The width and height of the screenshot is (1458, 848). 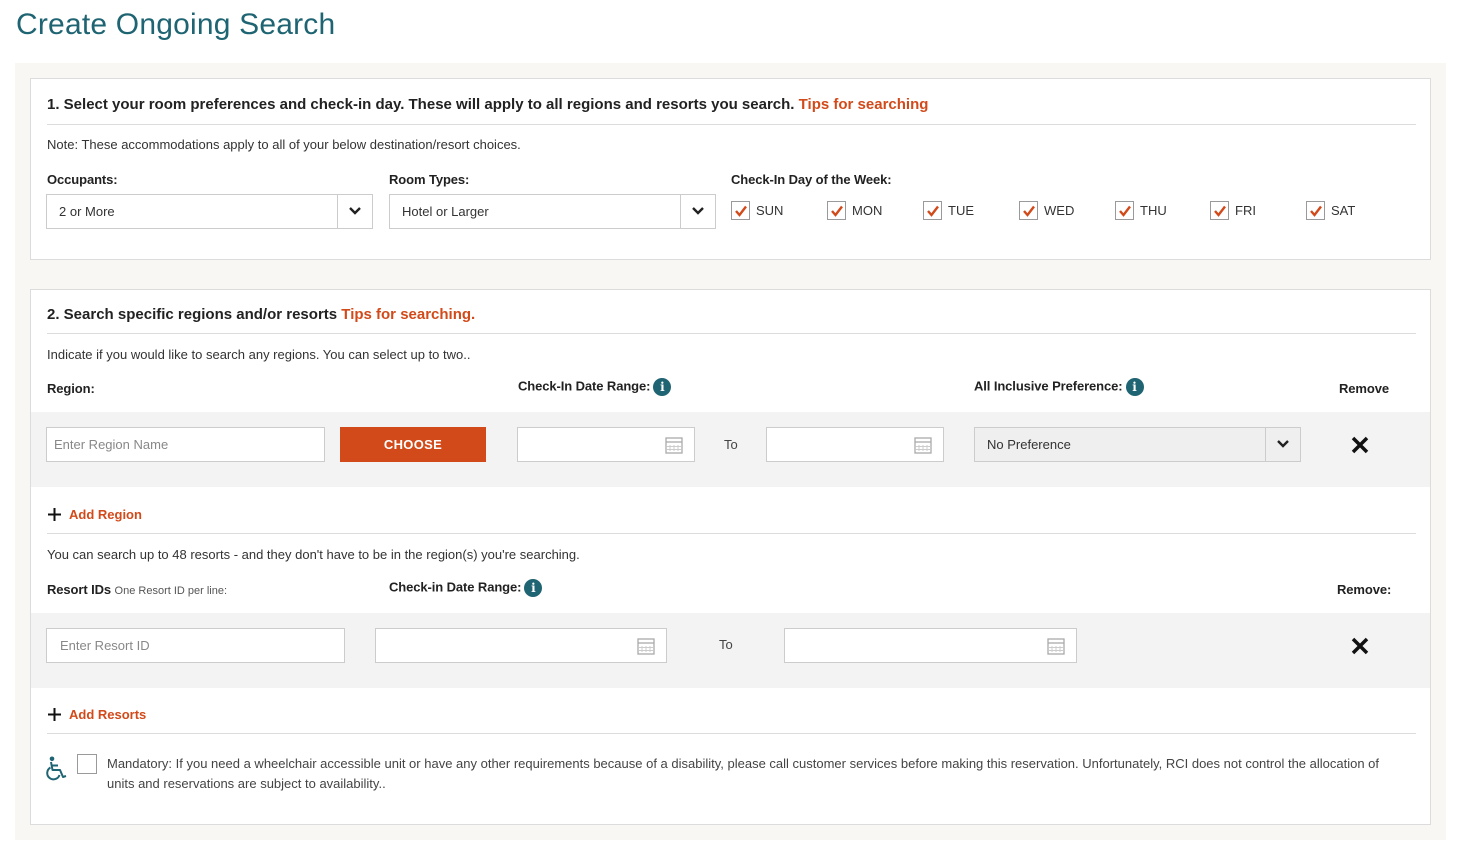 I want to click on choose-button: CHOOSE, so click(x=413, y=444).